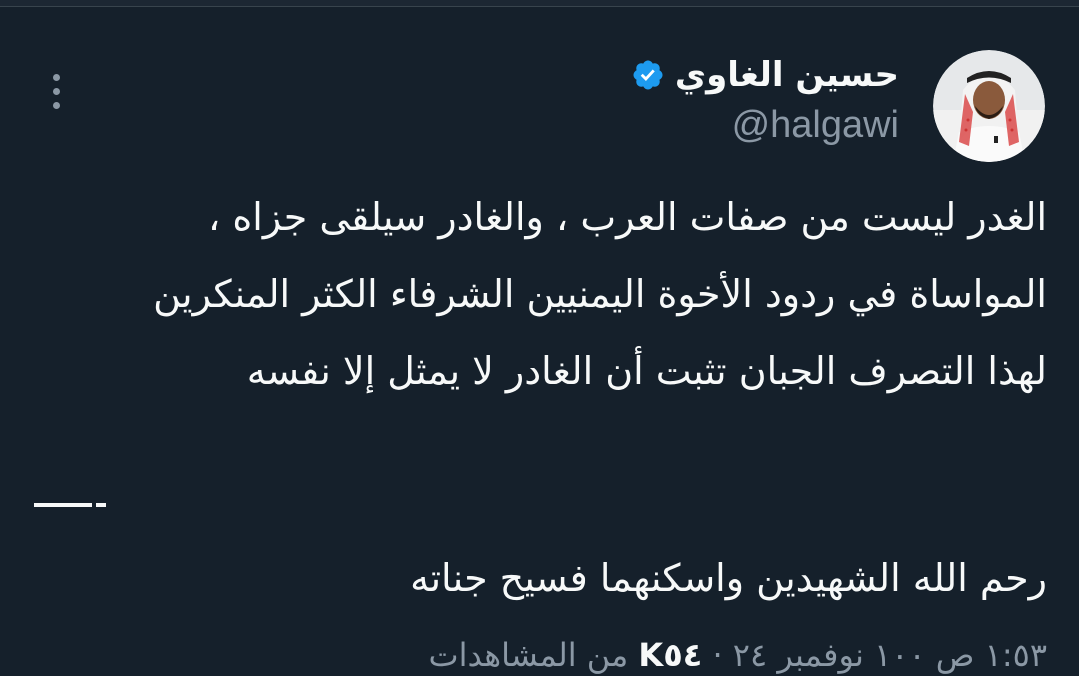 This screenshot has height=676, width=1079. I want to click on verified-badge-icon, so click(648, 75).